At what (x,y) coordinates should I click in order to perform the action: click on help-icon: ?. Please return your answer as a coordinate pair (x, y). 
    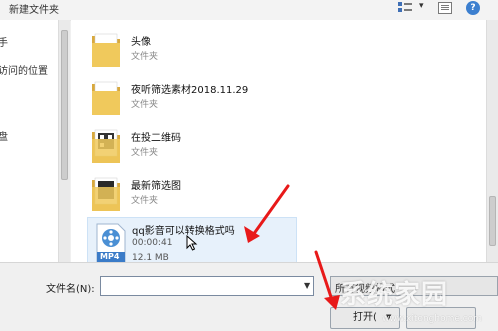
    Looking at the image, I should click on (473, 8).